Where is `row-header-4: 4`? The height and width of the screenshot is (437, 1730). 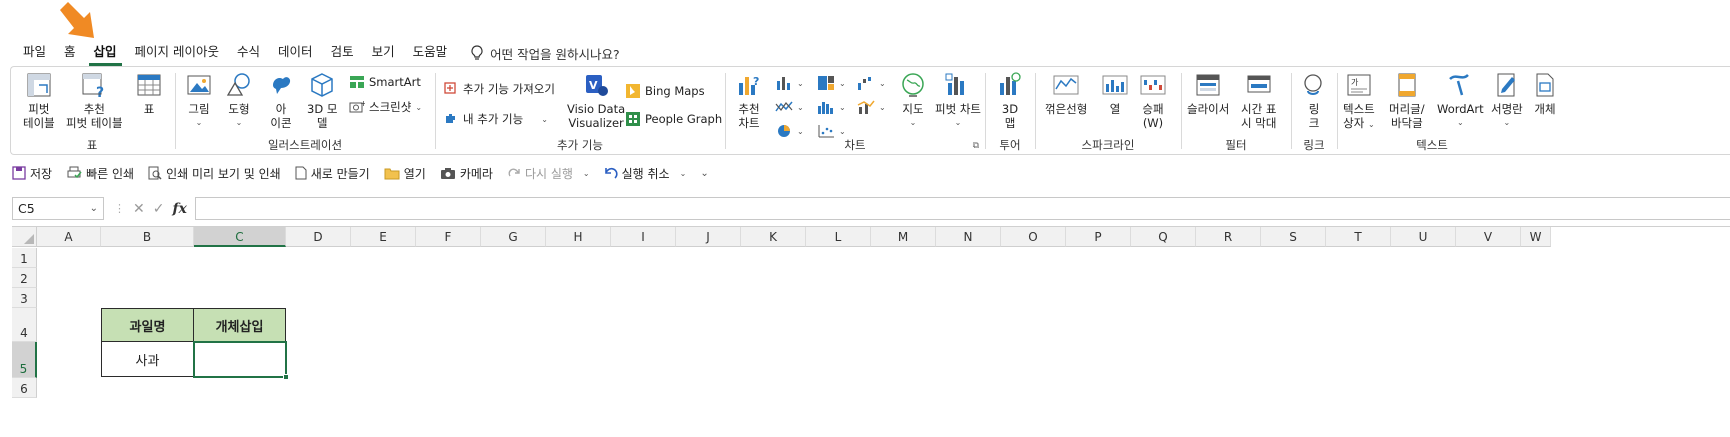 row-header-4: 4 is located at coordinates (24, 325).